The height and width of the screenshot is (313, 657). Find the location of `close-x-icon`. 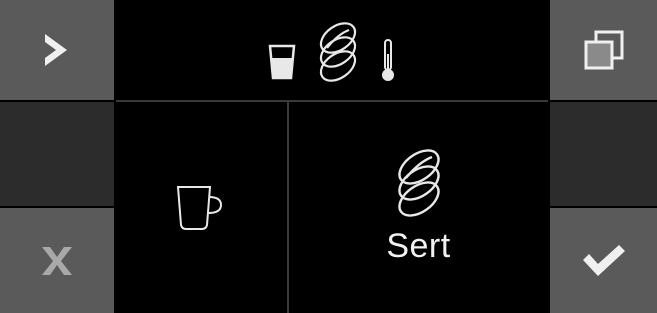

close-x-icon is located at coordinates (57, 260).